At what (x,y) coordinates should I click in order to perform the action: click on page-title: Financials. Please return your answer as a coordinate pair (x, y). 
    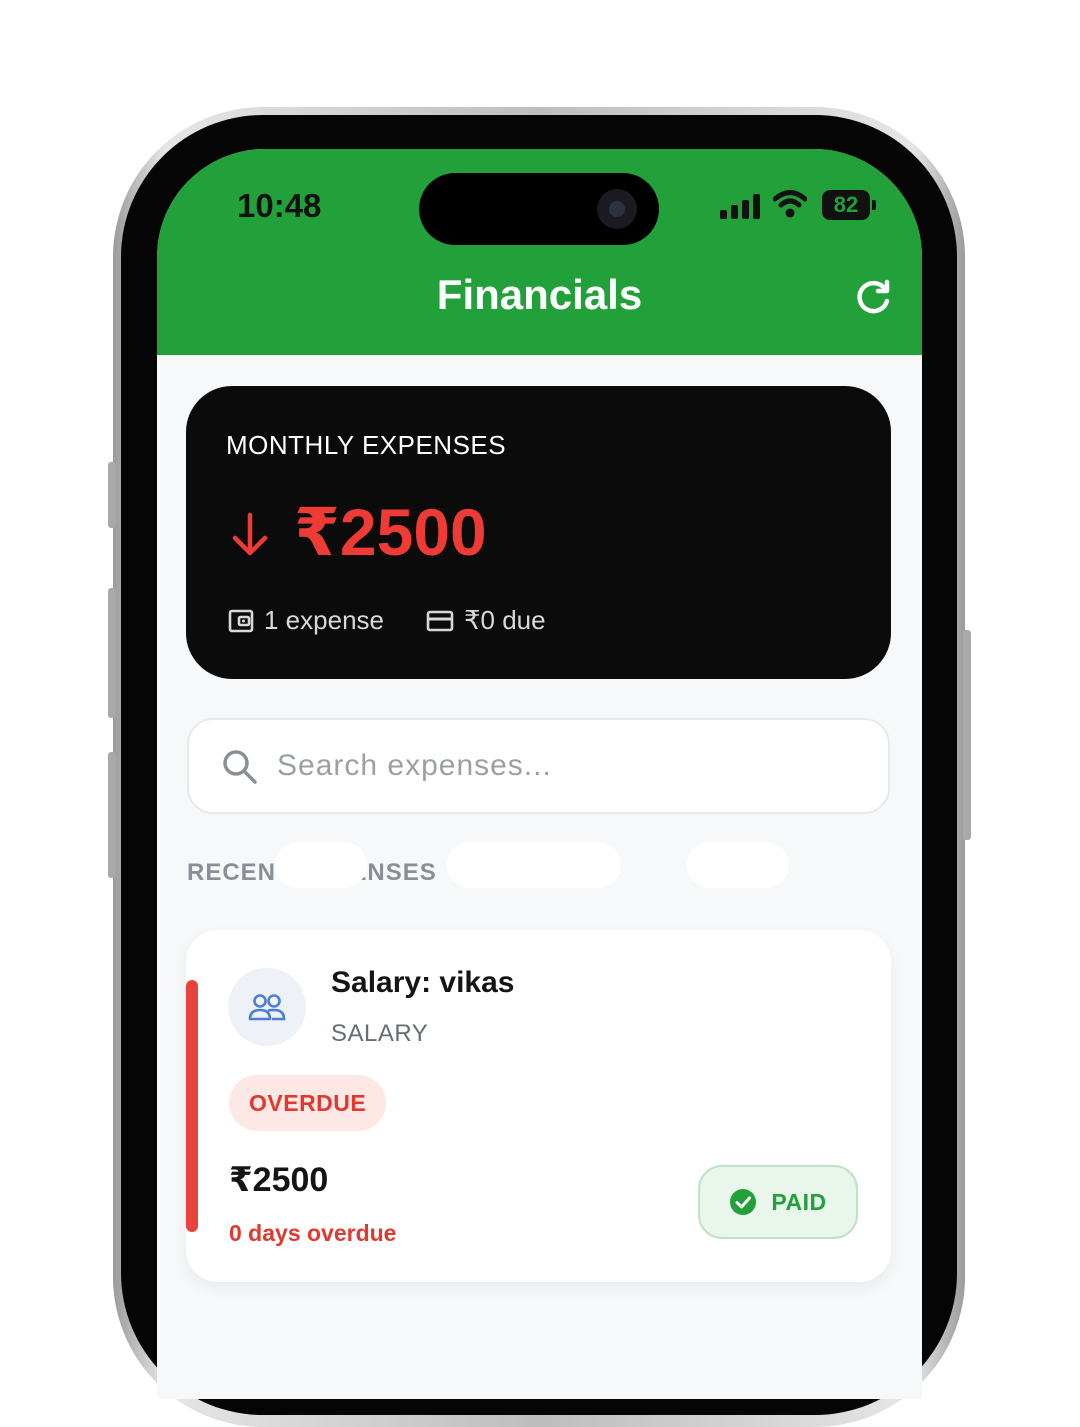
    Looking at the image, I should click on (539, 294).